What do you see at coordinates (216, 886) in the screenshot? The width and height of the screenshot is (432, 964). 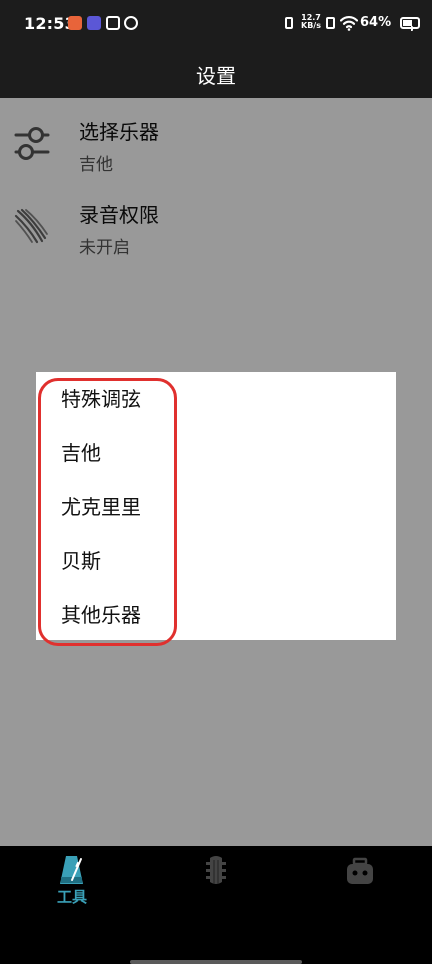 I see `tab-tuner` at bounding box center [216, 886].